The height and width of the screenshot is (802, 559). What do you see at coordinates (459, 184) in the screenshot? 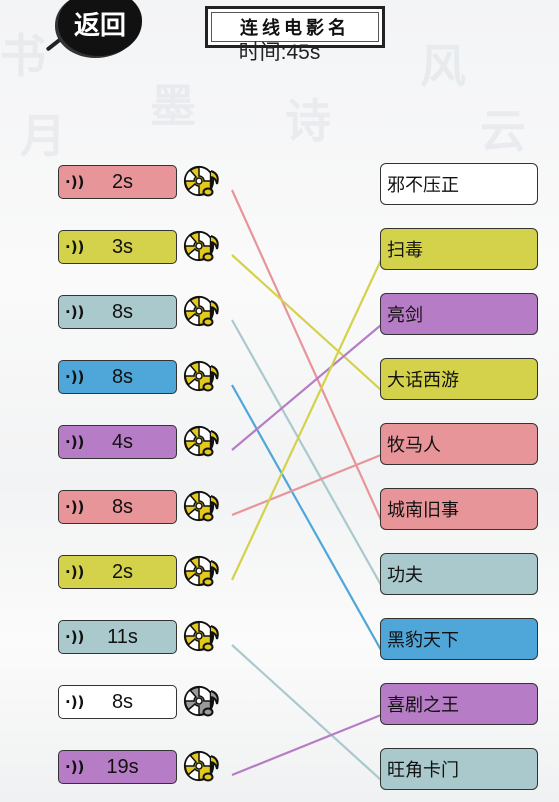
I see `movie-title-option: 邪不压正` at bounding box center [459, 184].